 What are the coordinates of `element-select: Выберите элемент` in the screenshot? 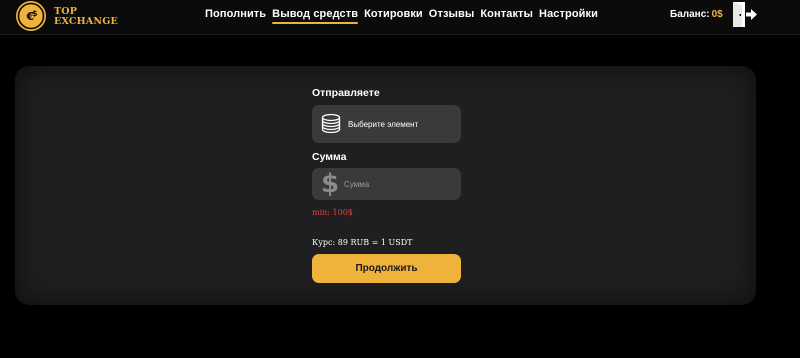 It's located at (386, 124).